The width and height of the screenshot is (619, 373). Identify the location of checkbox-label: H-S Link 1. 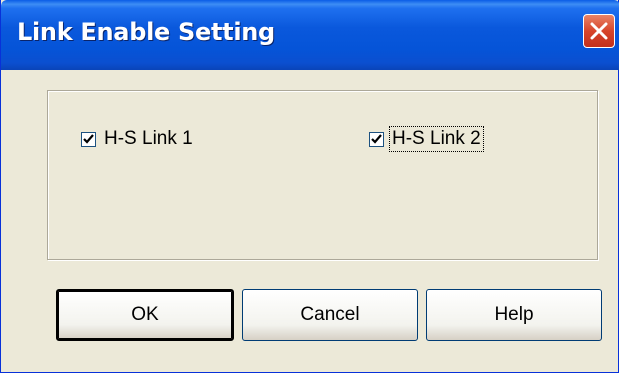
(148, 138).